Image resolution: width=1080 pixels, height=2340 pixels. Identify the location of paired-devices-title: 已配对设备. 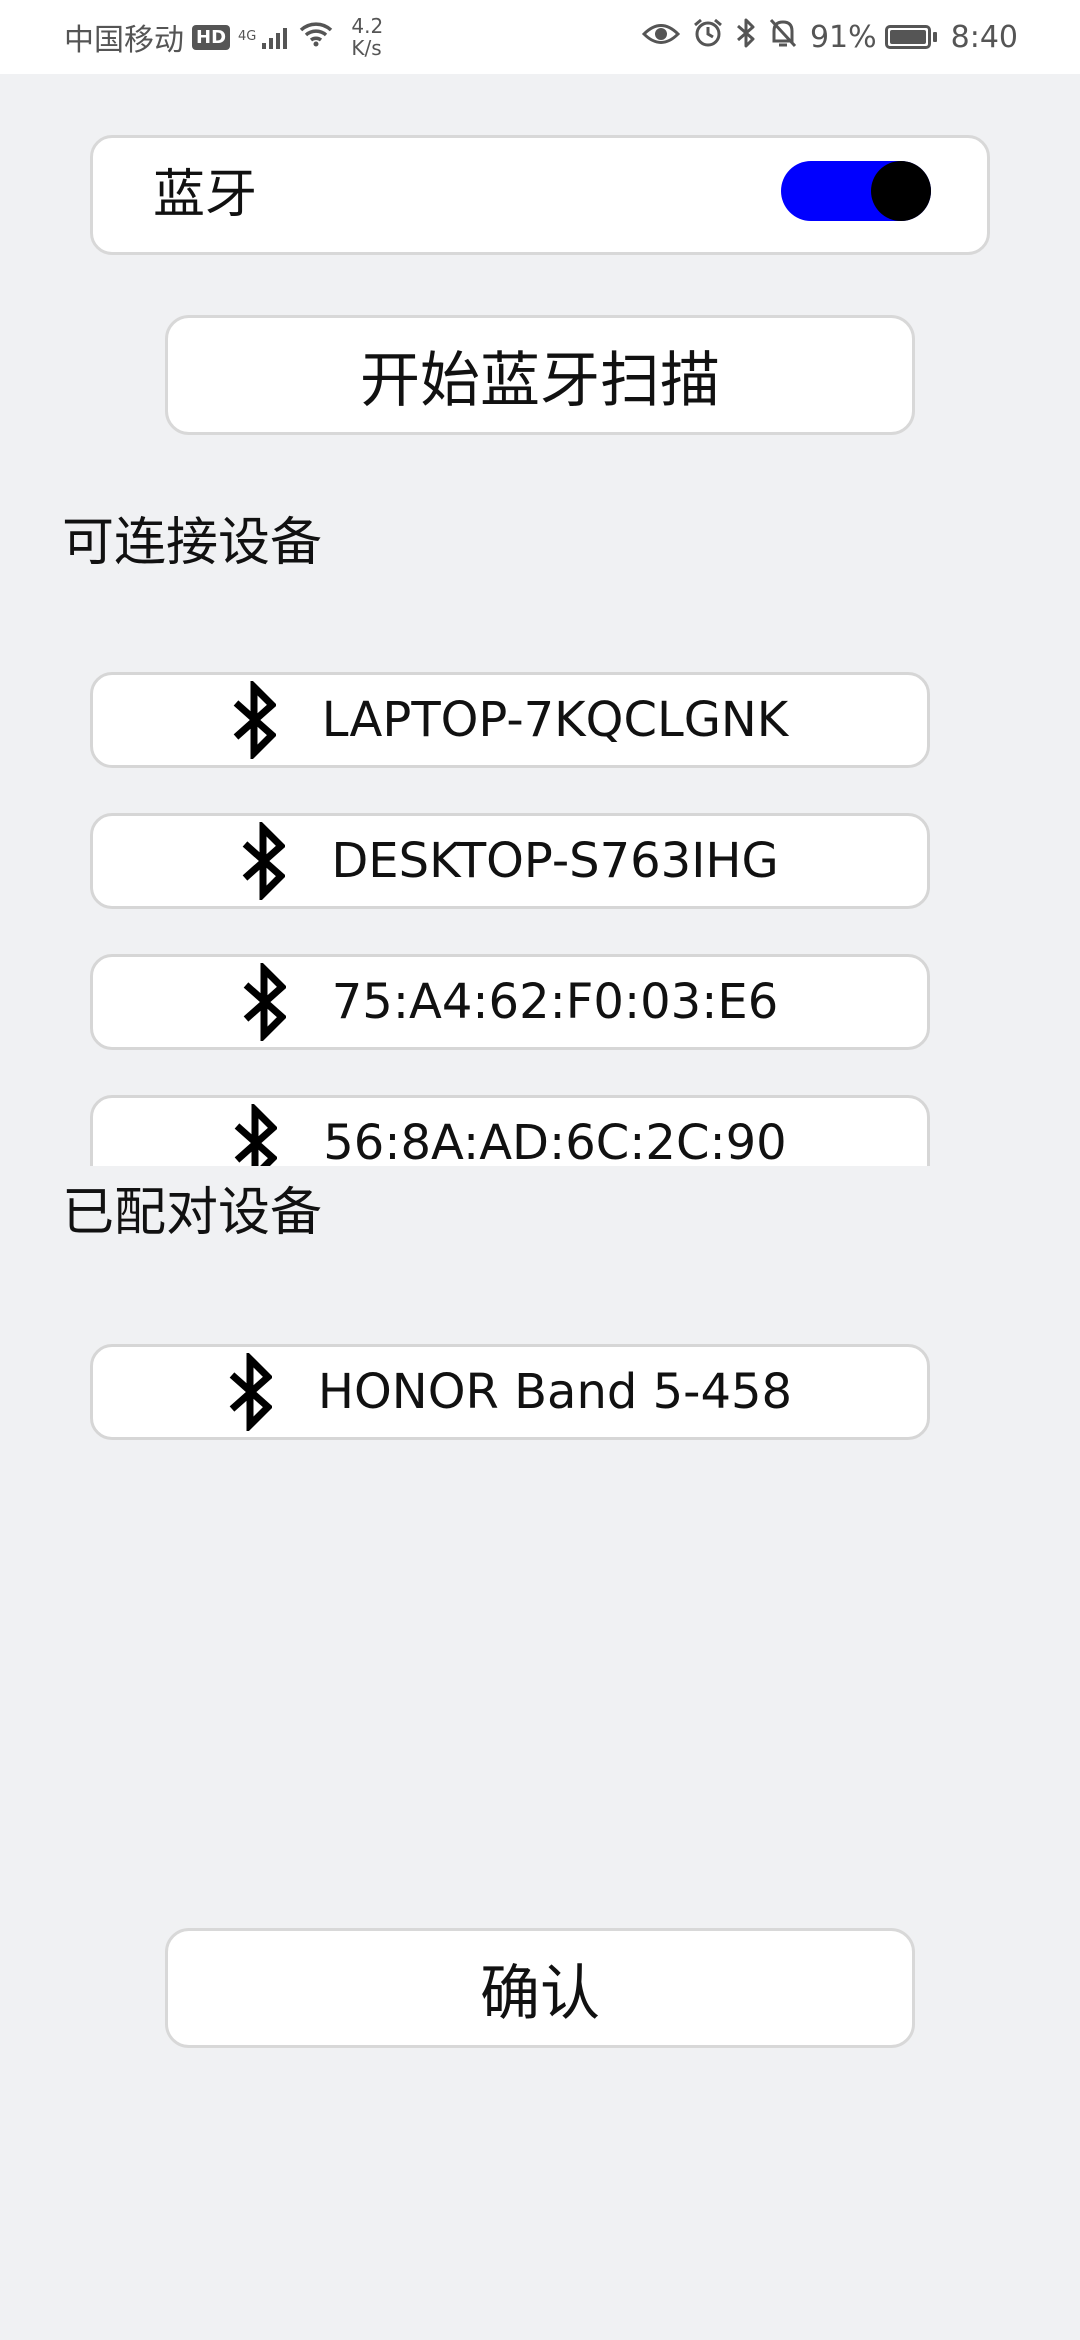
(192, 1213).